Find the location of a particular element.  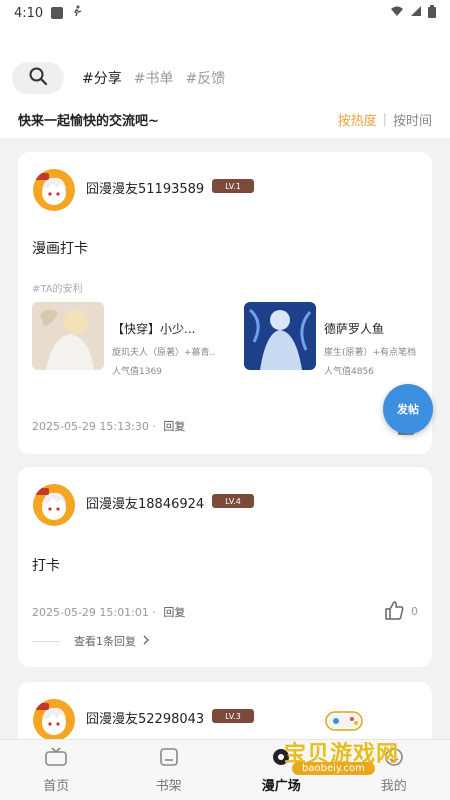

notification-icon is located at coordinates (57, 13).